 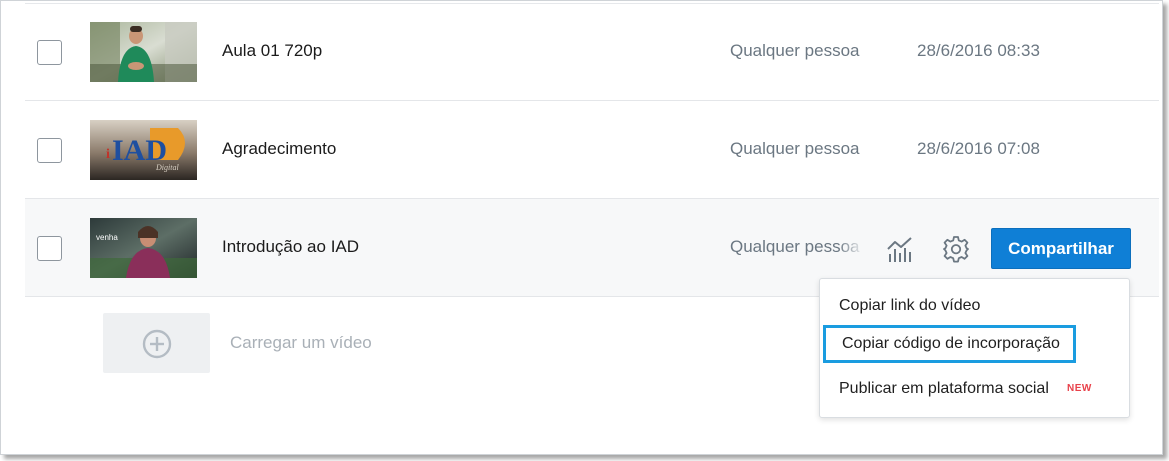 What do you see at coordinates (107, 237) in the screenshot?
I see `svg-text: venha` at bounding box center [107, 237].